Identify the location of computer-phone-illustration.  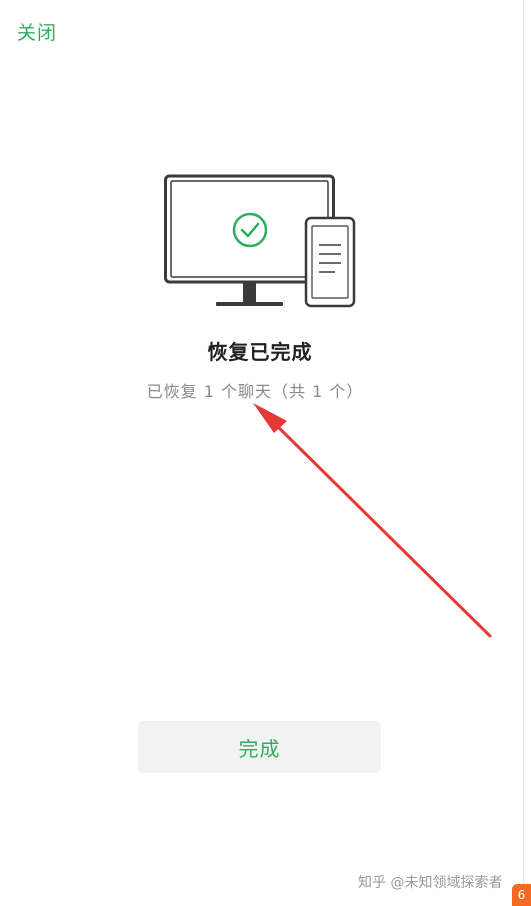
(260, 241).